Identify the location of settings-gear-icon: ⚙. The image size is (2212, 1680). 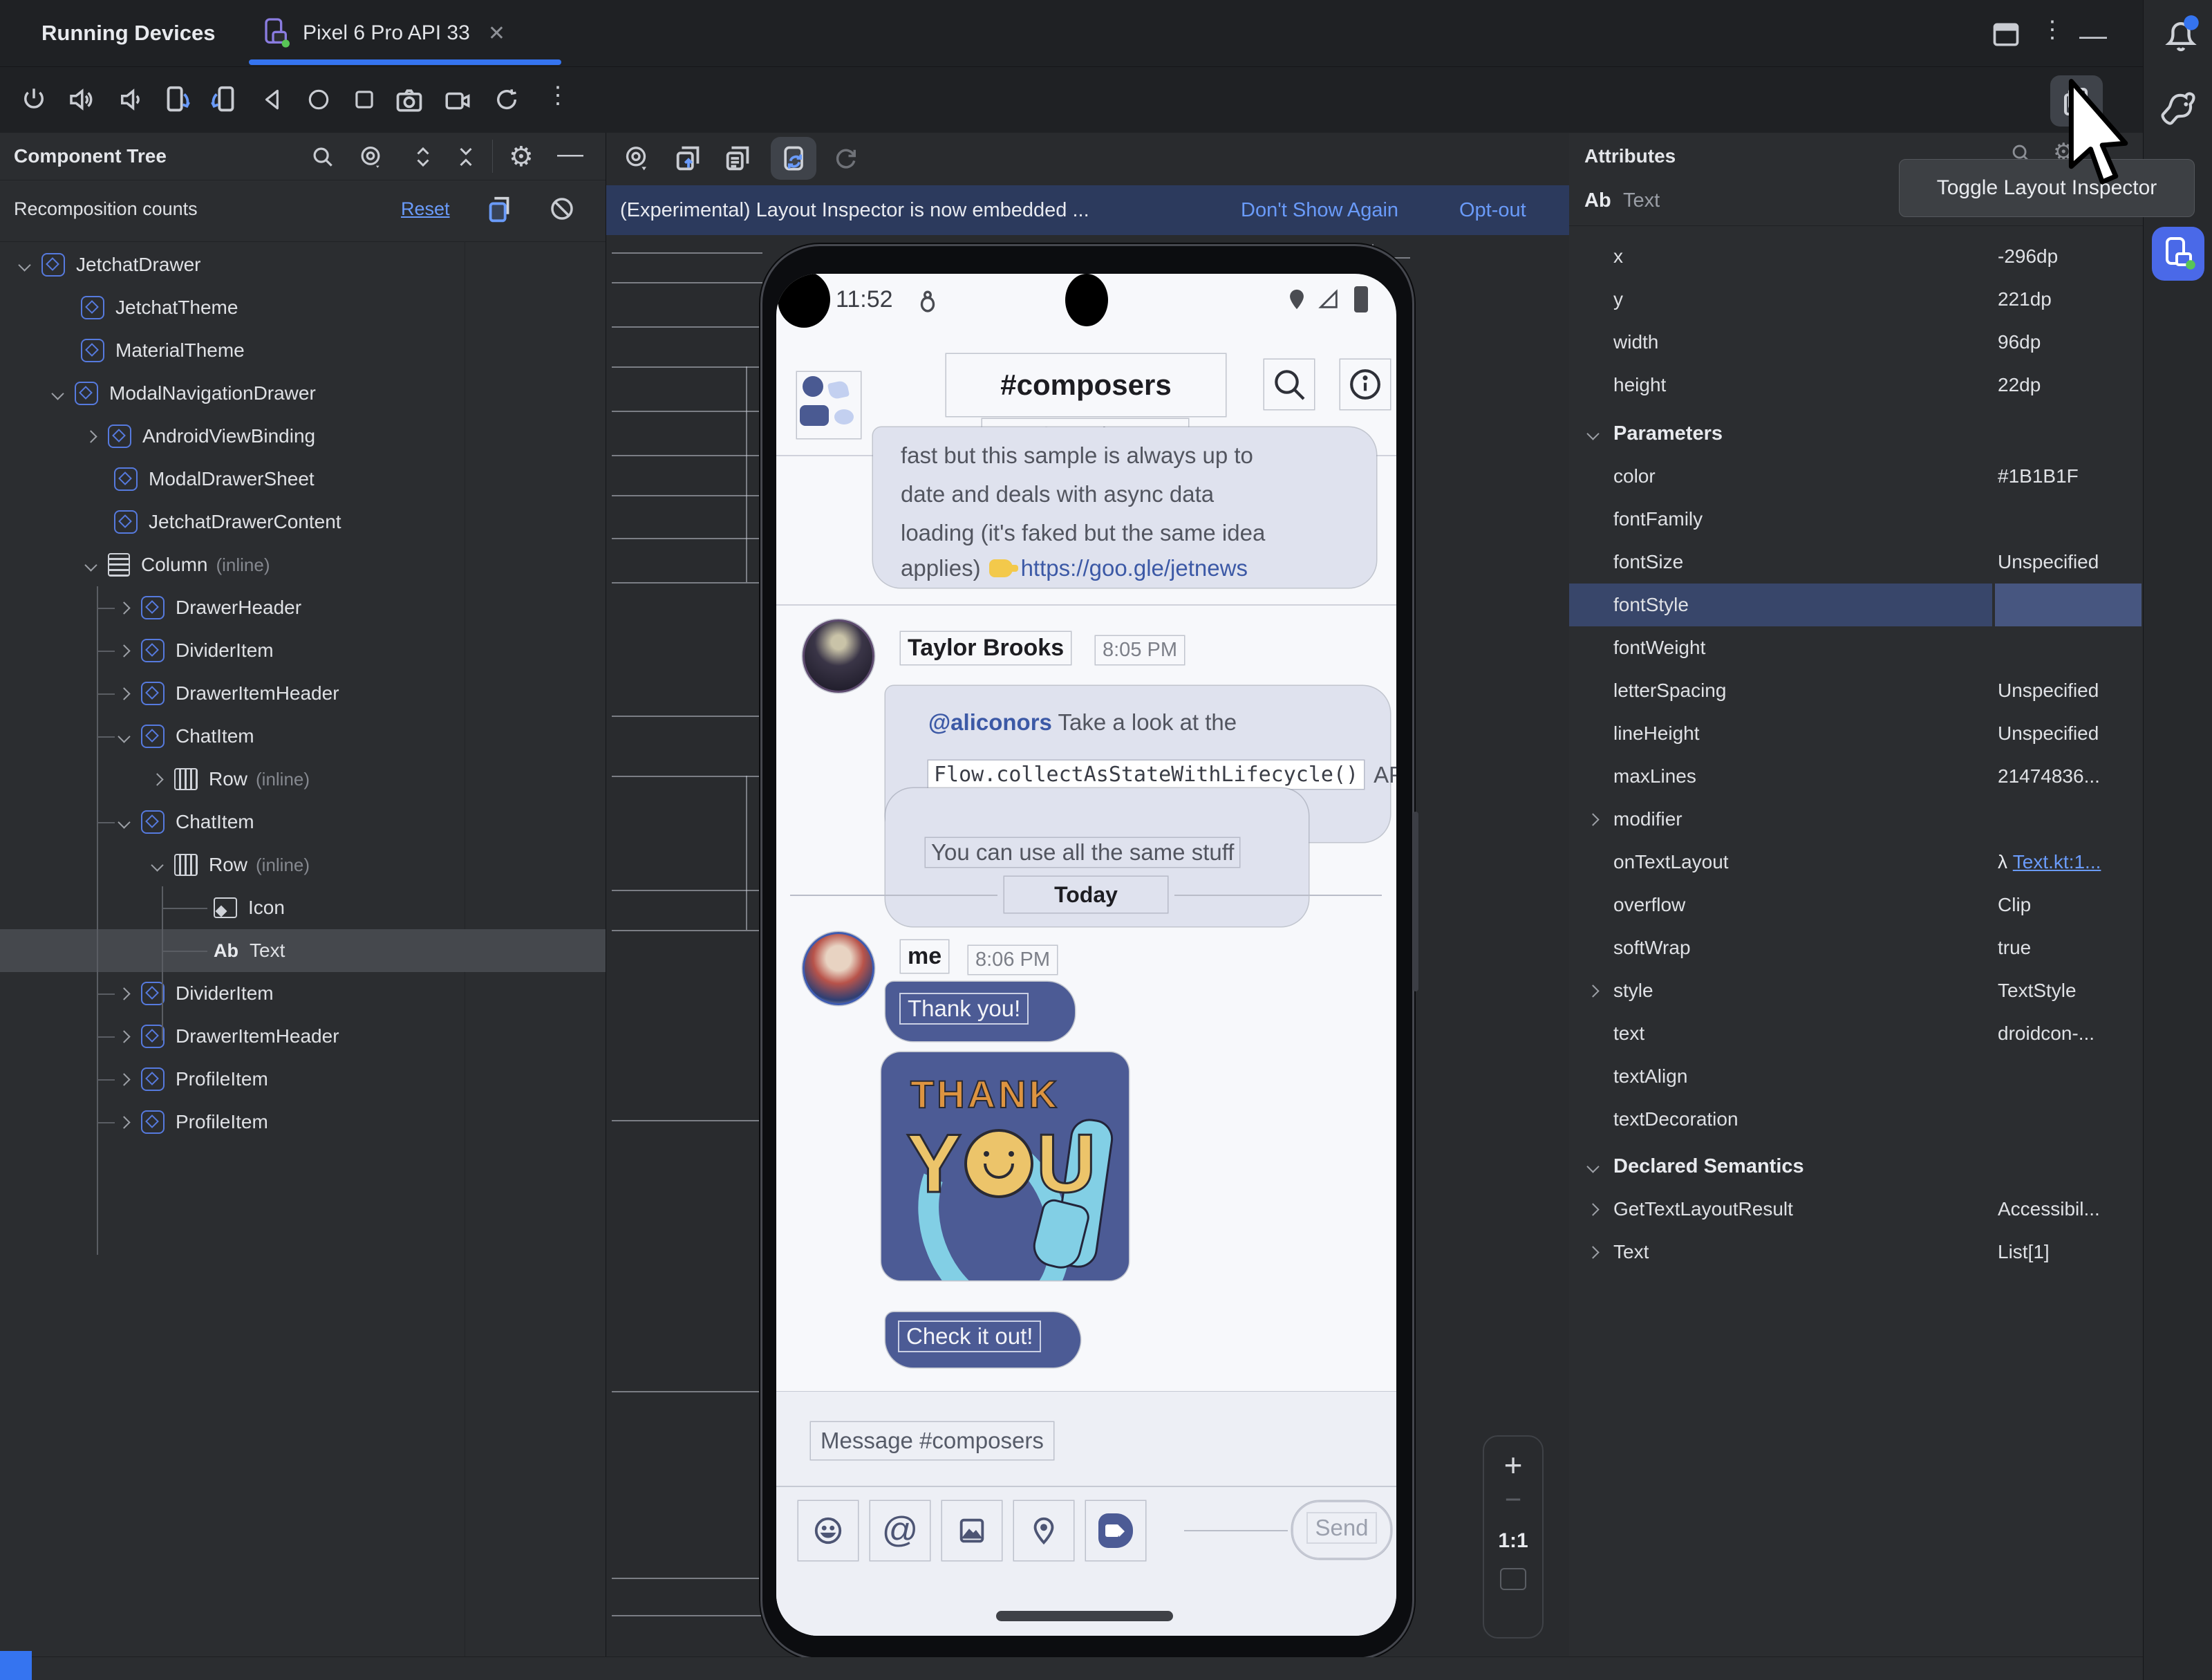
(521, 157).